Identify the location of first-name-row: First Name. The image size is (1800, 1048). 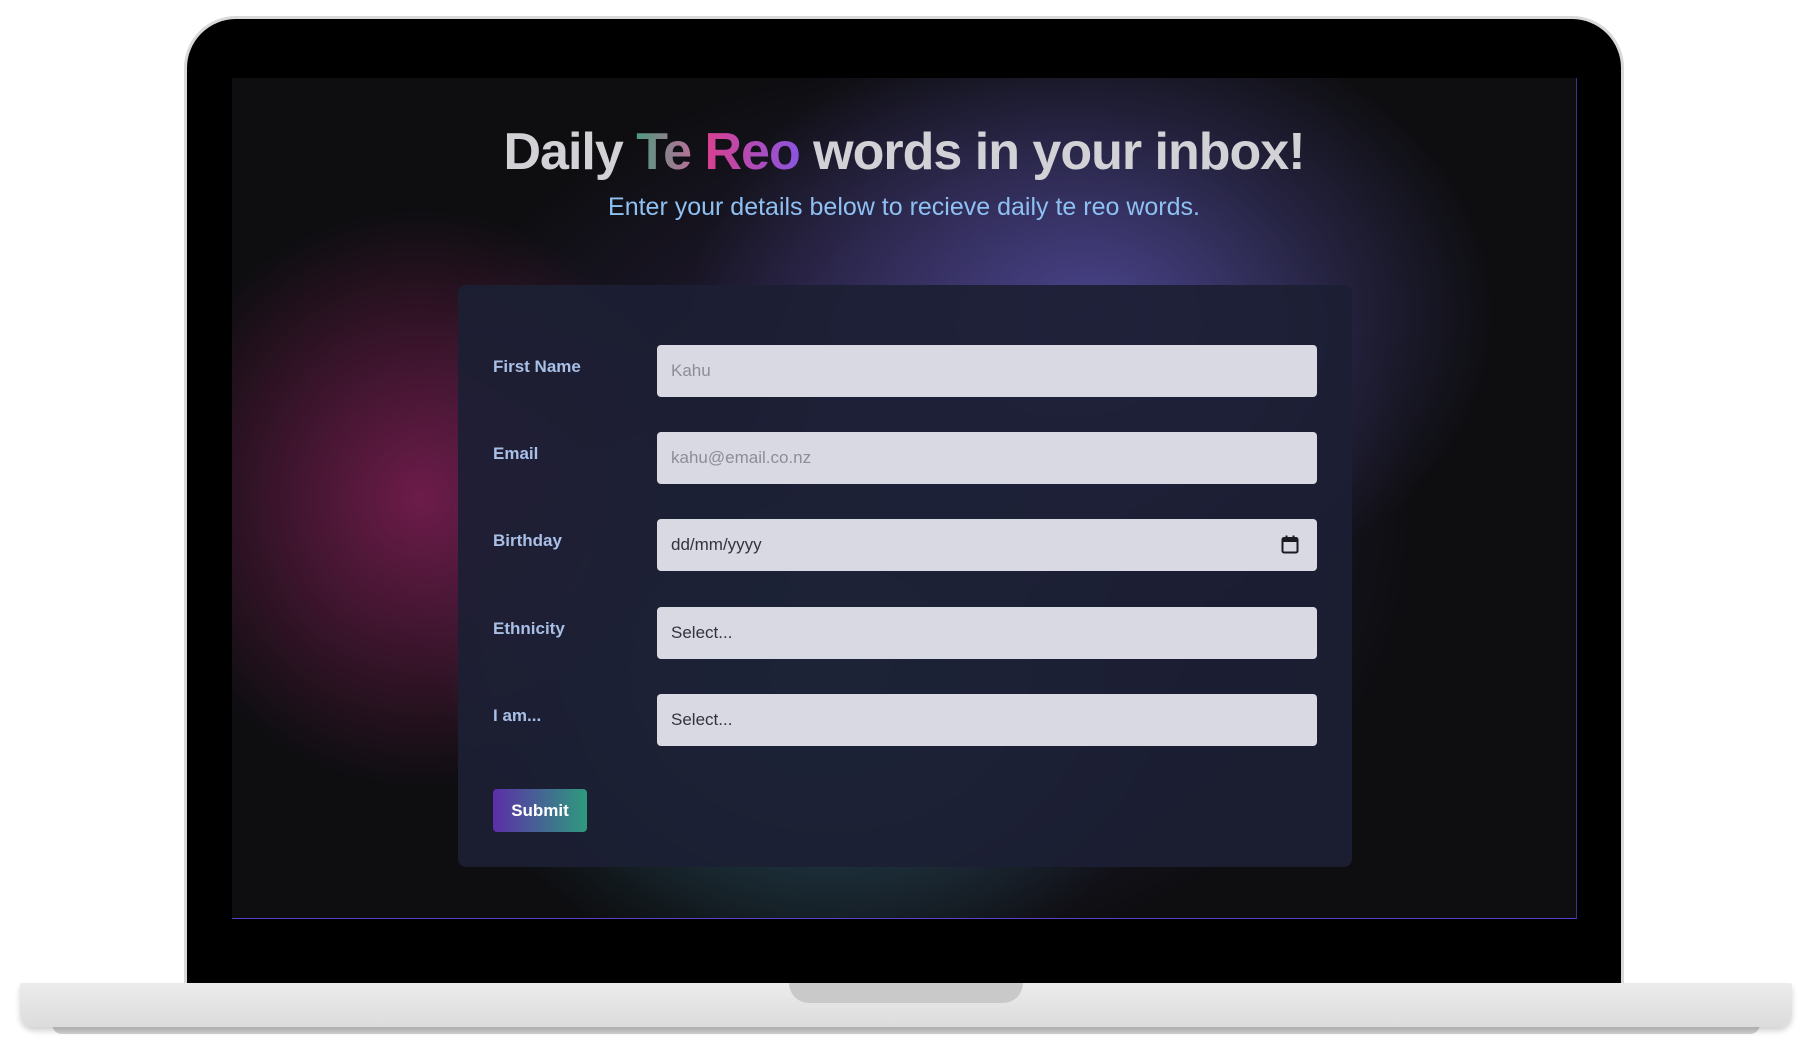
(905, 371).